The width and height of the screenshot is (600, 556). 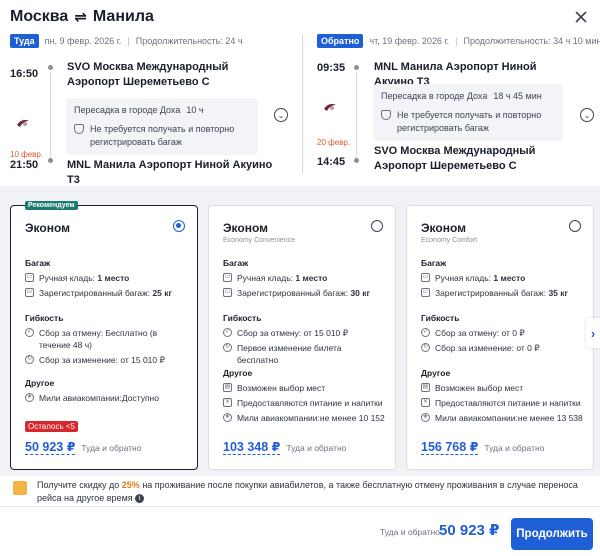 What do you see at coordinates (434, 96) in the screenshot?
I see `inbound-layover-label: Пересадка в городе Доха` at bounding box center [434, 96].